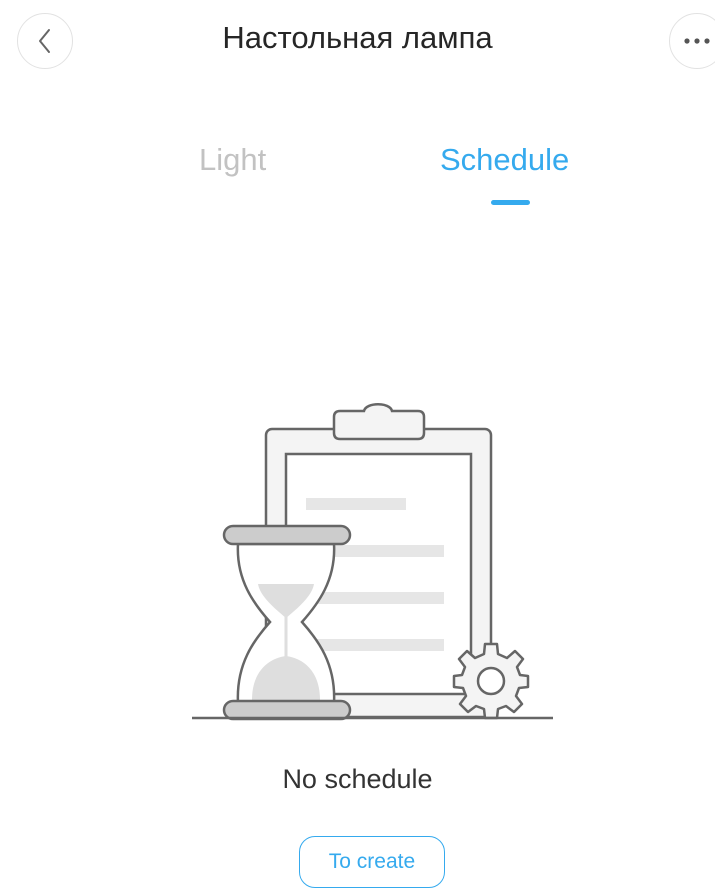 This screenshot has width=715, height=888. I want to click on tab-light: Light, so click(232, 160).